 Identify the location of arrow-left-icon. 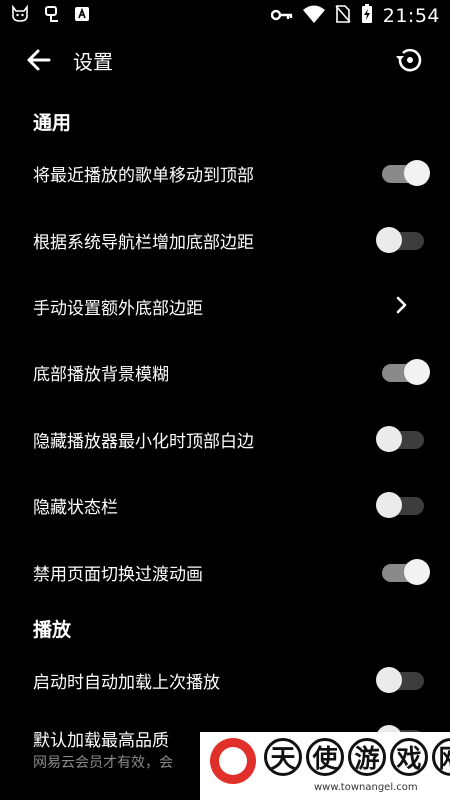
(39, 63).